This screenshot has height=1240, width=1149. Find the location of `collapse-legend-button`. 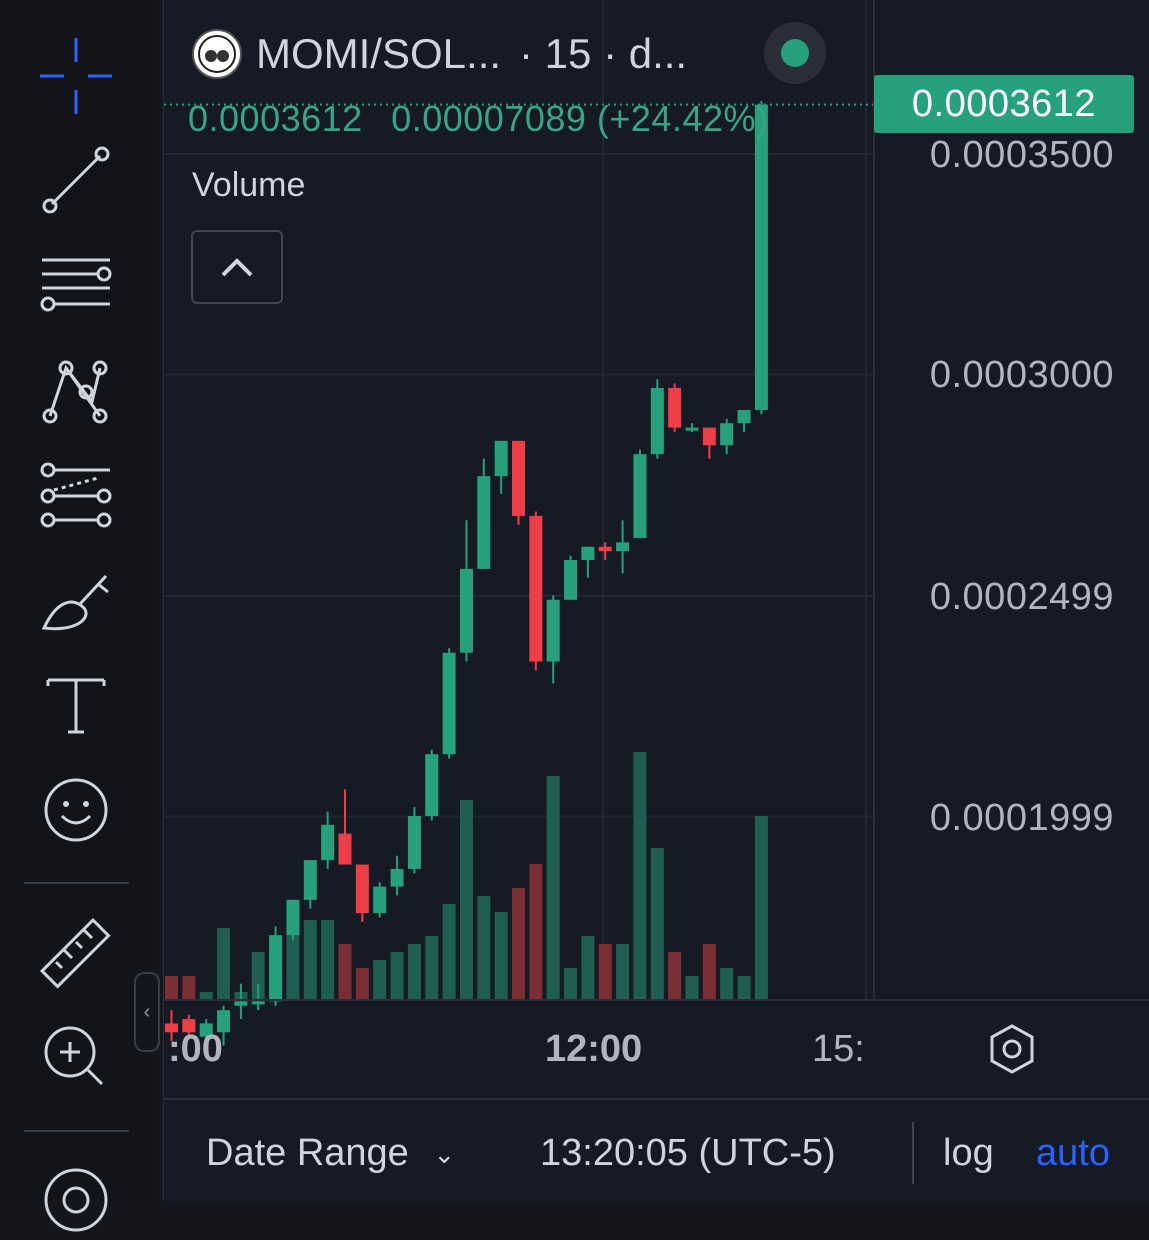

collapse-legend-button is located at coordinates (237, 267).